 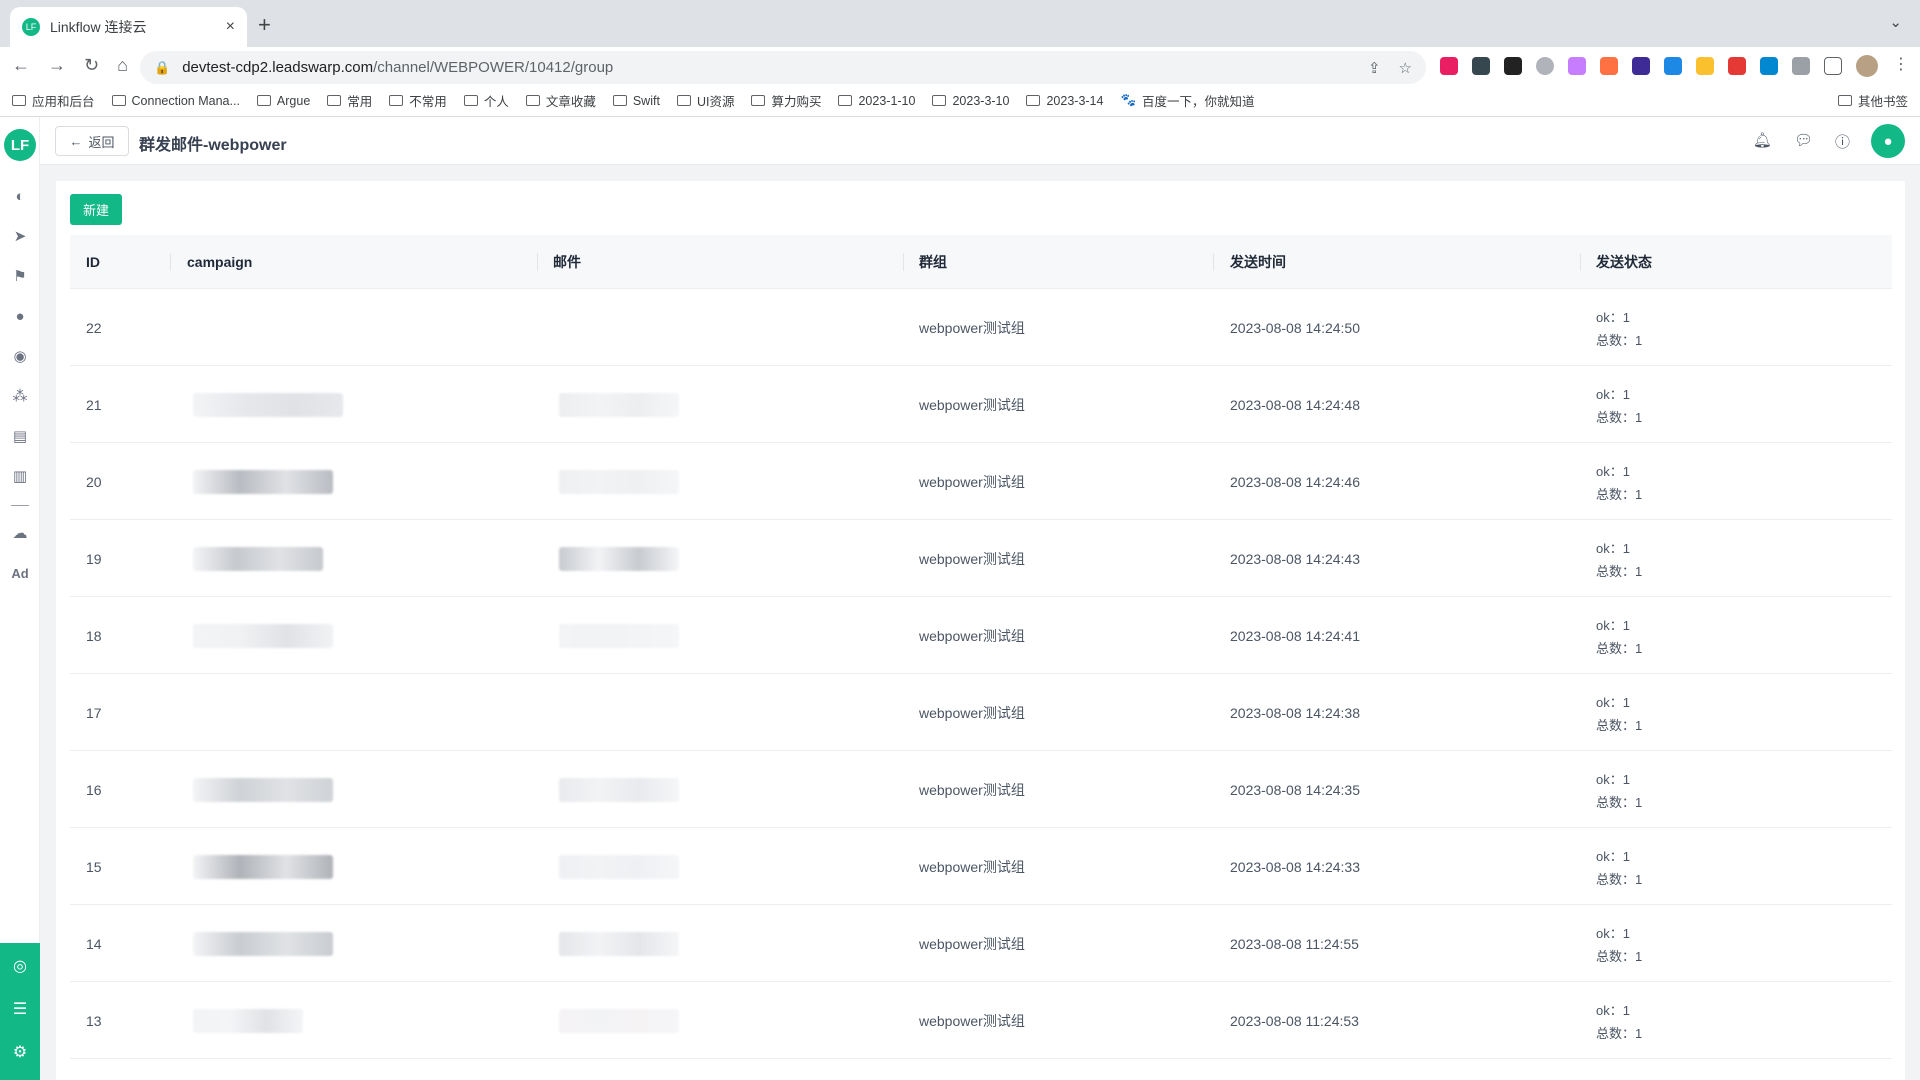 What do you see at coordinates (20, 236) in the screenshot?
I see `send-icon: ➤` at bounding box center [20, 236].